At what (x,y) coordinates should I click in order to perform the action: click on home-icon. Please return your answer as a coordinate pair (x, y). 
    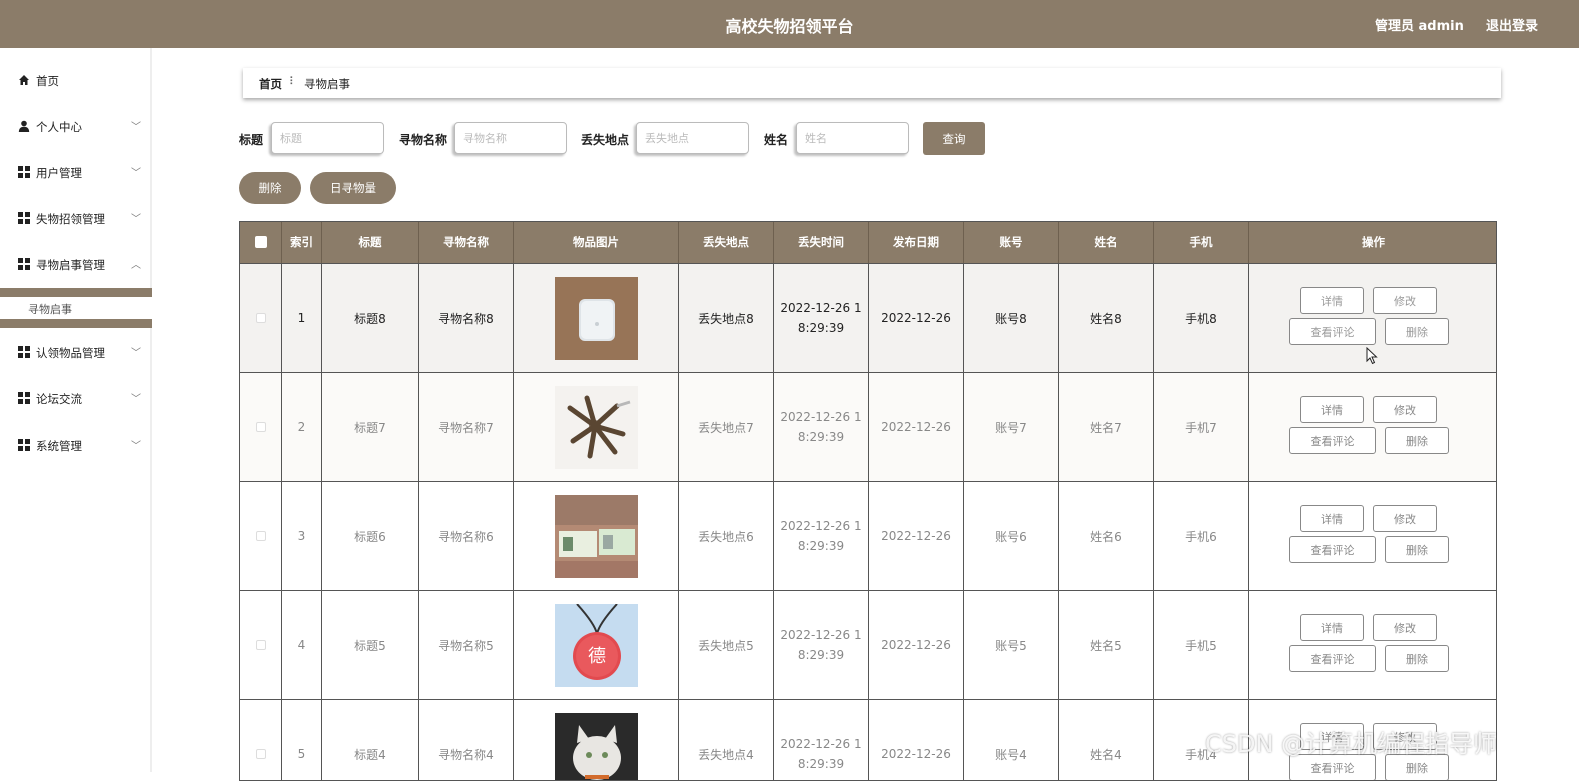
    Looking at the image, I should click on (24, 80).